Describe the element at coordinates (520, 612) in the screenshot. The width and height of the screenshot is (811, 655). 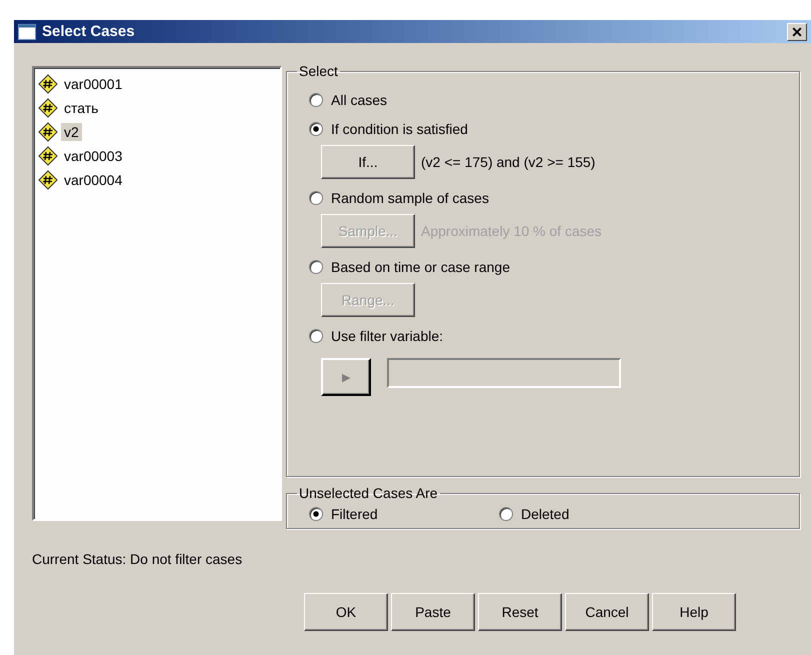
I see `dialog-button: Reset` at that location.